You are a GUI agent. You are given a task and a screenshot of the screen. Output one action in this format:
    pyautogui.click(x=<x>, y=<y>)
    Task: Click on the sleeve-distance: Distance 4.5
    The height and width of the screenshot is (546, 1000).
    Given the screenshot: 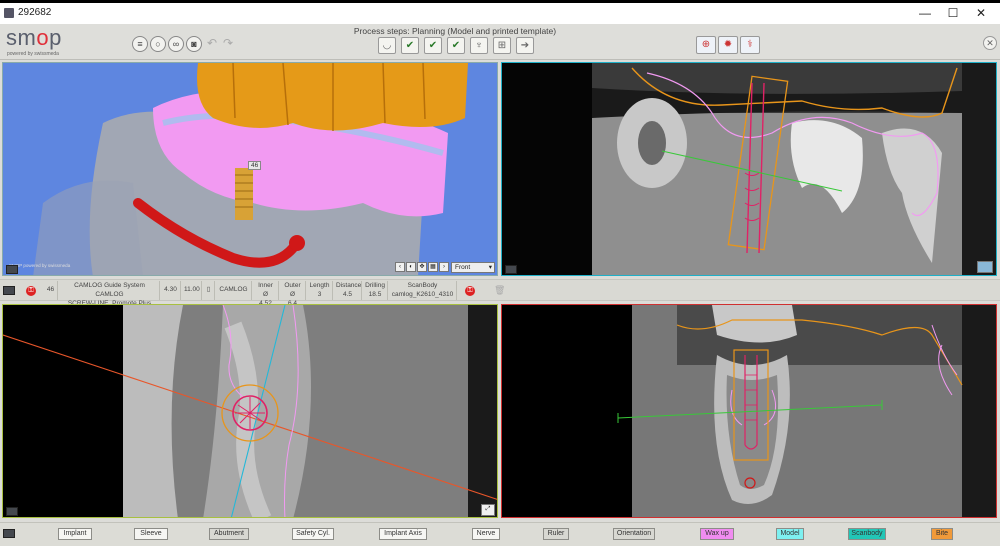 What is the action you would take?
    pyautogui.click(x=349, y=290)
    